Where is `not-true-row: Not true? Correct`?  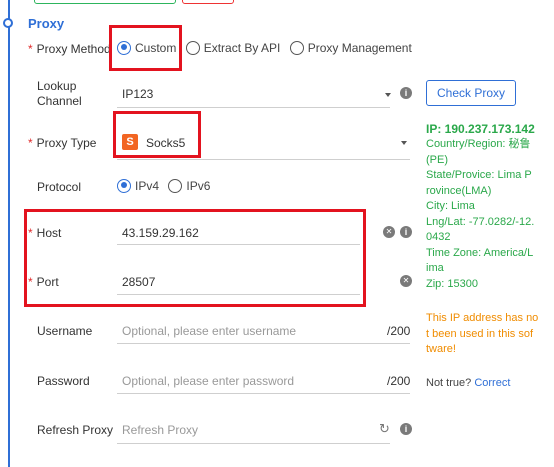 not-true-row: Not true? Correct is located at coordinates (468, 383).